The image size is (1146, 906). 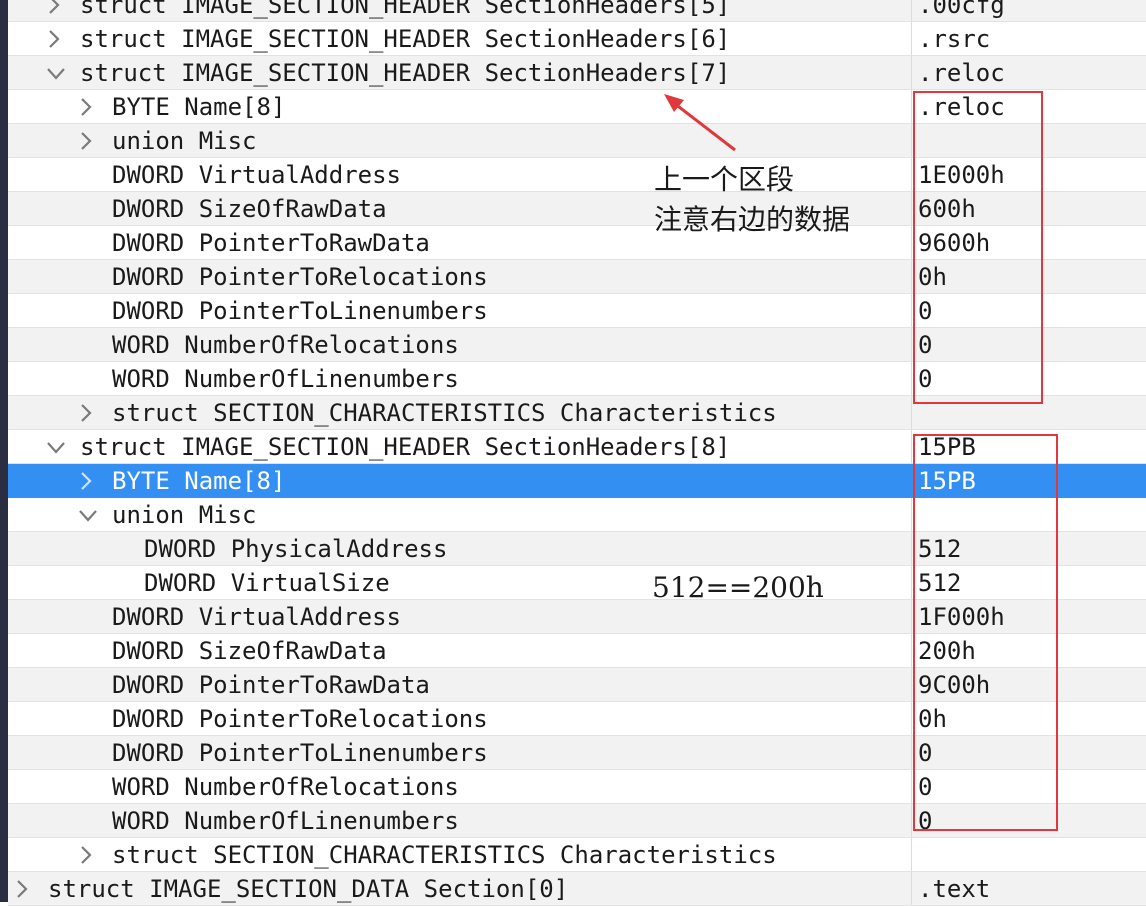 I want to click on field-name: DWORD VirtualSize, so click(x=267, y=583).